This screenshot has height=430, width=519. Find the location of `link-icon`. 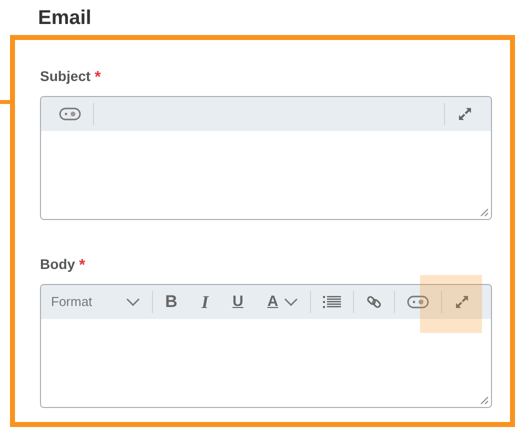

link-icon is located at coordinates (374, 302).